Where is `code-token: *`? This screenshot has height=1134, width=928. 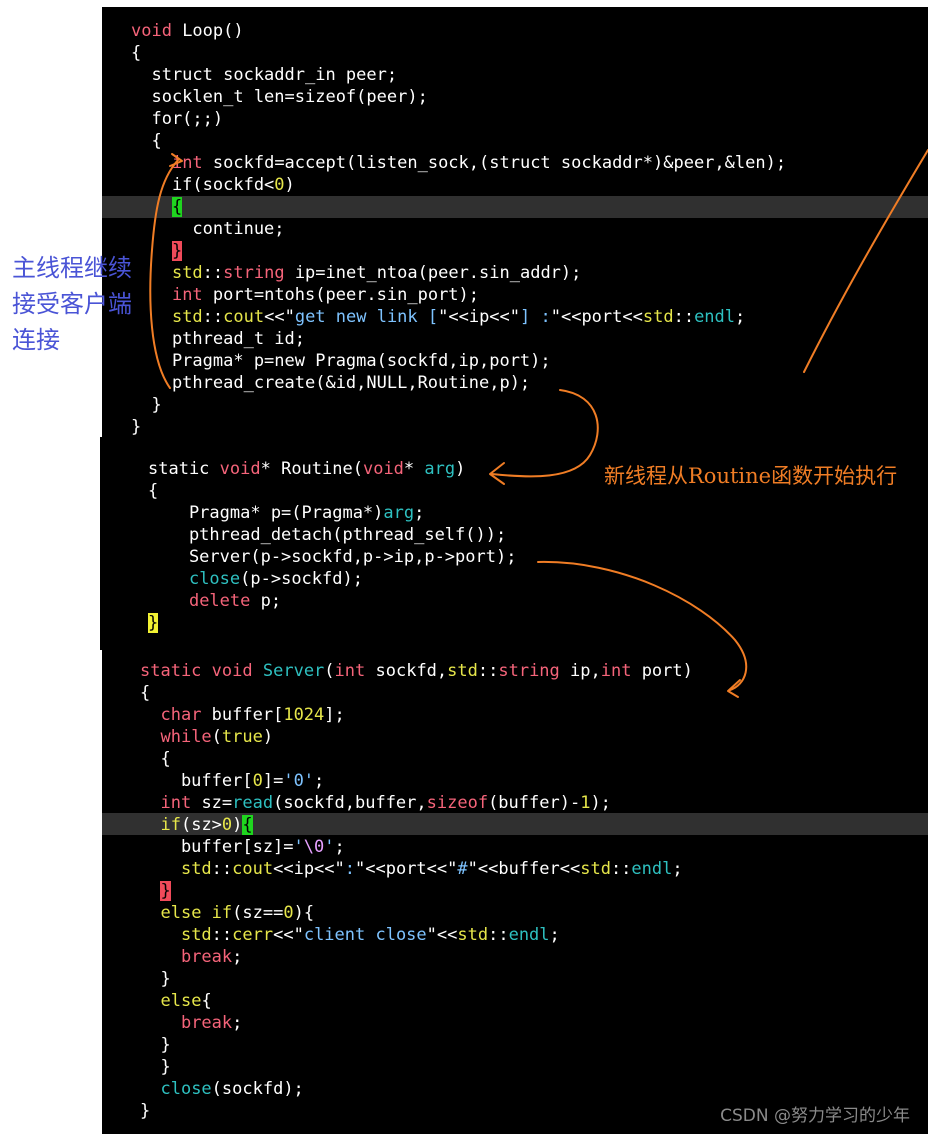 code-token: * is located at coordinates (414, 469).